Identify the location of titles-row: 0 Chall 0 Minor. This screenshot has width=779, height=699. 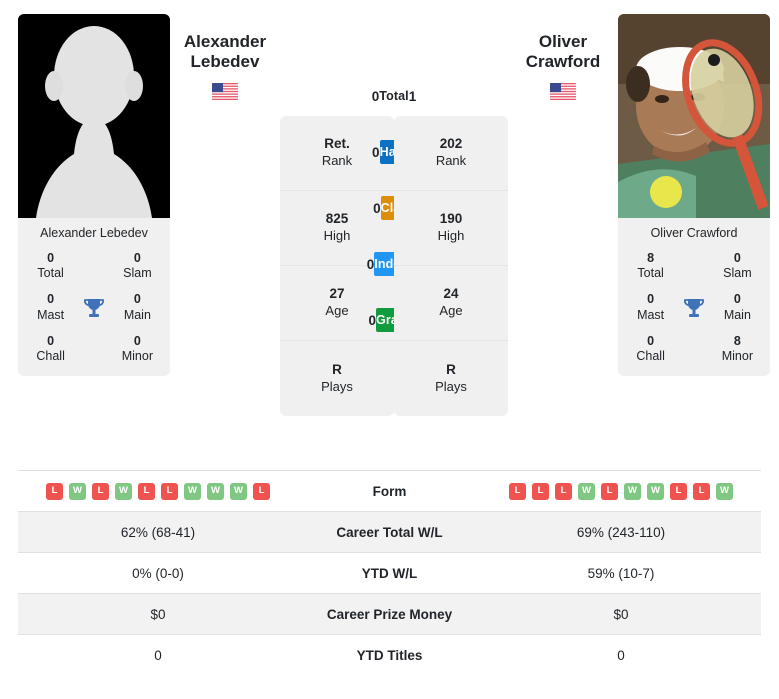
(94, 349).